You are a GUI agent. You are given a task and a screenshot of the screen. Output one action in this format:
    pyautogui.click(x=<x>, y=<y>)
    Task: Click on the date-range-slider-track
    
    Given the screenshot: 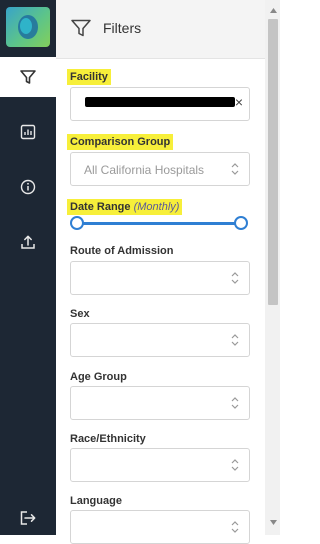 What is the action you would take?
    pyautogui.click(x=159, y=223)
    